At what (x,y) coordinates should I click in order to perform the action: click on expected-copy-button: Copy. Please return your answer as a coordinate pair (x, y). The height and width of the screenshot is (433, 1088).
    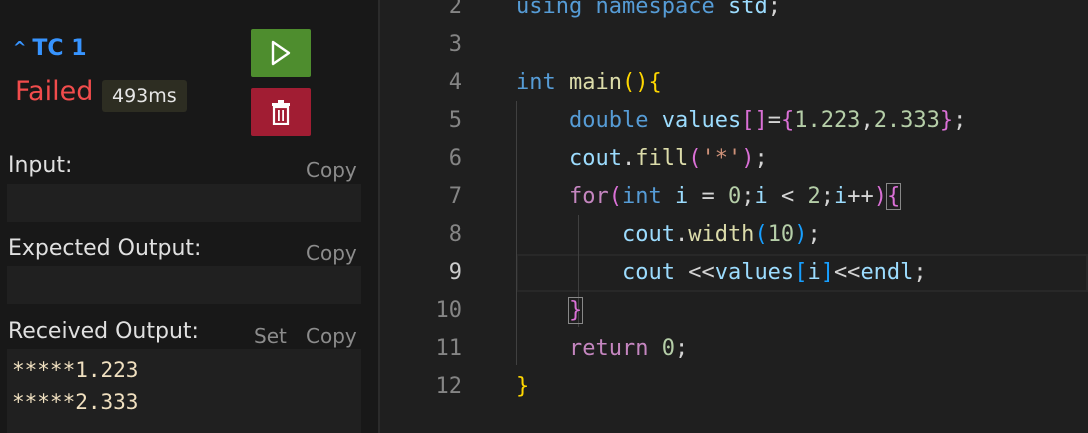
    Looking at the image, I should click on (331, 253).